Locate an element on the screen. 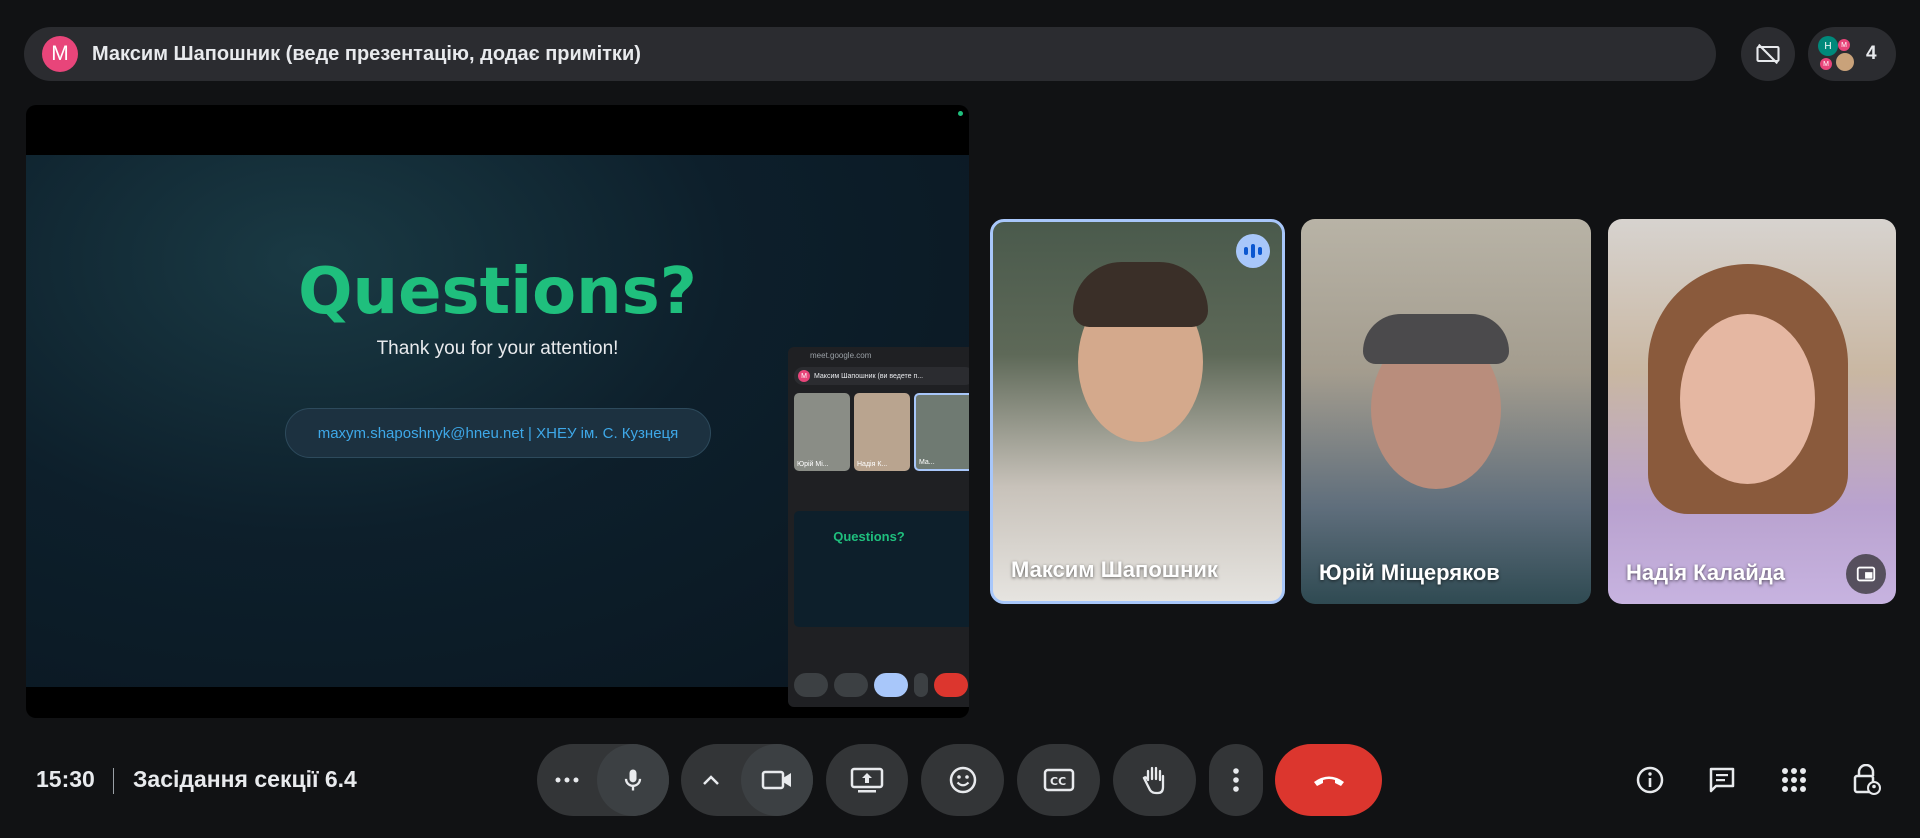  microphone-icon is located at coordinates (633, 780).